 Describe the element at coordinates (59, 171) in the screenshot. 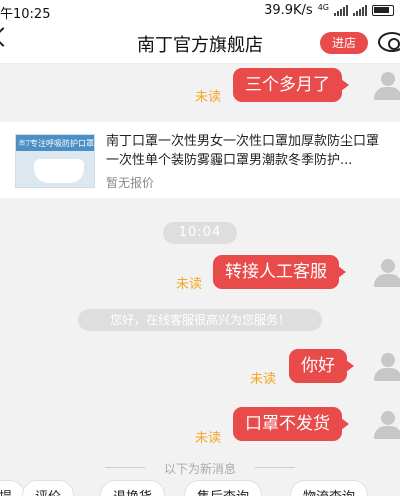

I see `mask-image` at that location.